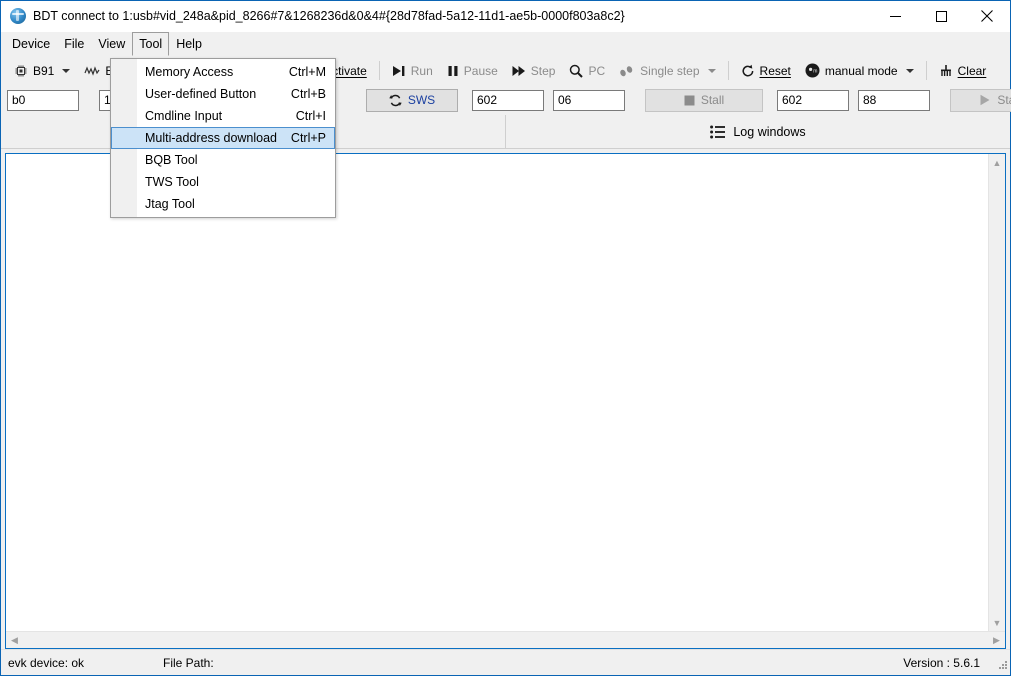  Describe the element at coordinates (211, 138) in the screenshot. I see `menu-item-label: Multi-address download` at that location.